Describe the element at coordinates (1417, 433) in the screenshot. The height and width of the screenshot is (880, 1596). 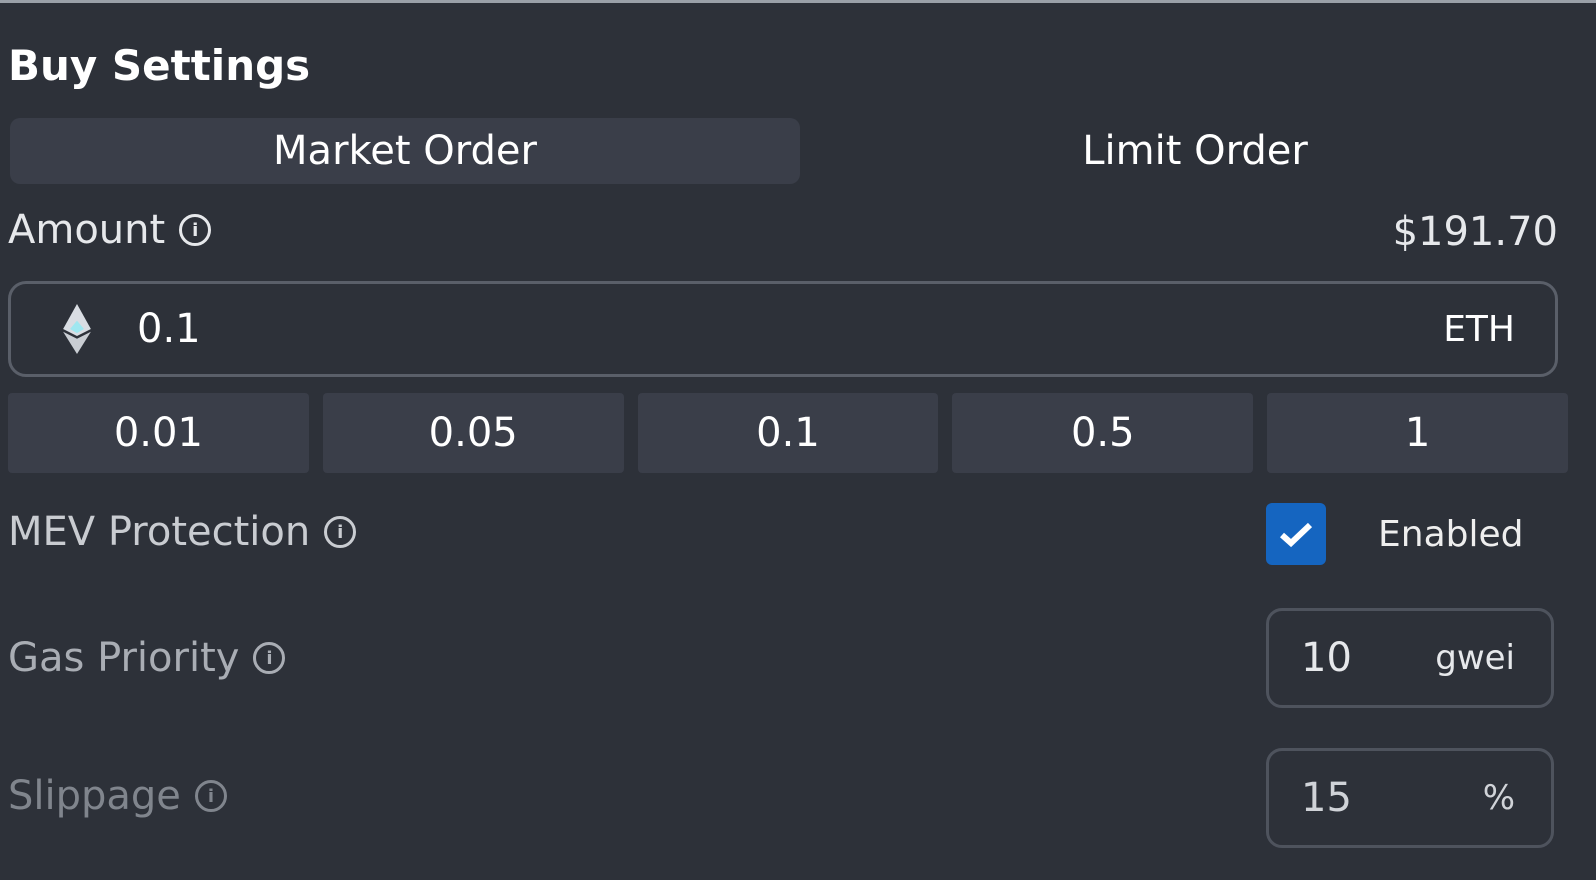
I see `preset-button: 1` at that location.